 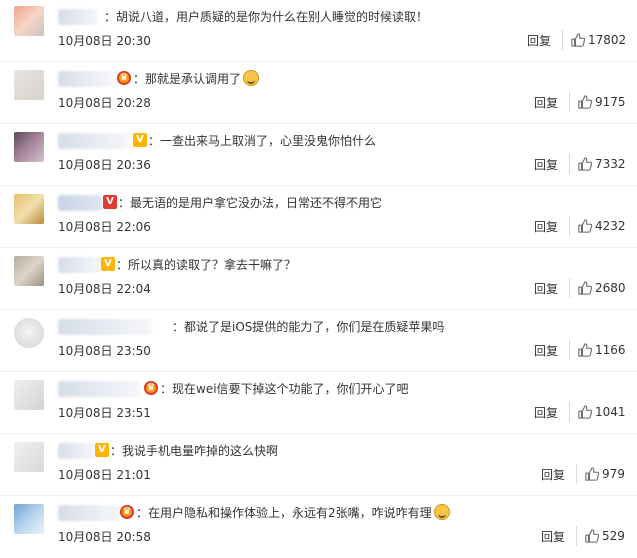 What do you see at coordinates (104, 227) in the screenshot?
I see `comment-time: 10月08日 22:06` at bounding box center [104, 227].